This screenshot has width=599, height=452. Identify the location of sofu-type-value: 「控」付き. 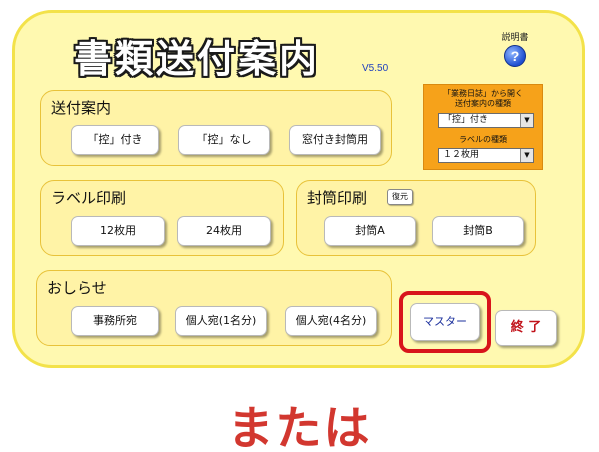
(466, 120).